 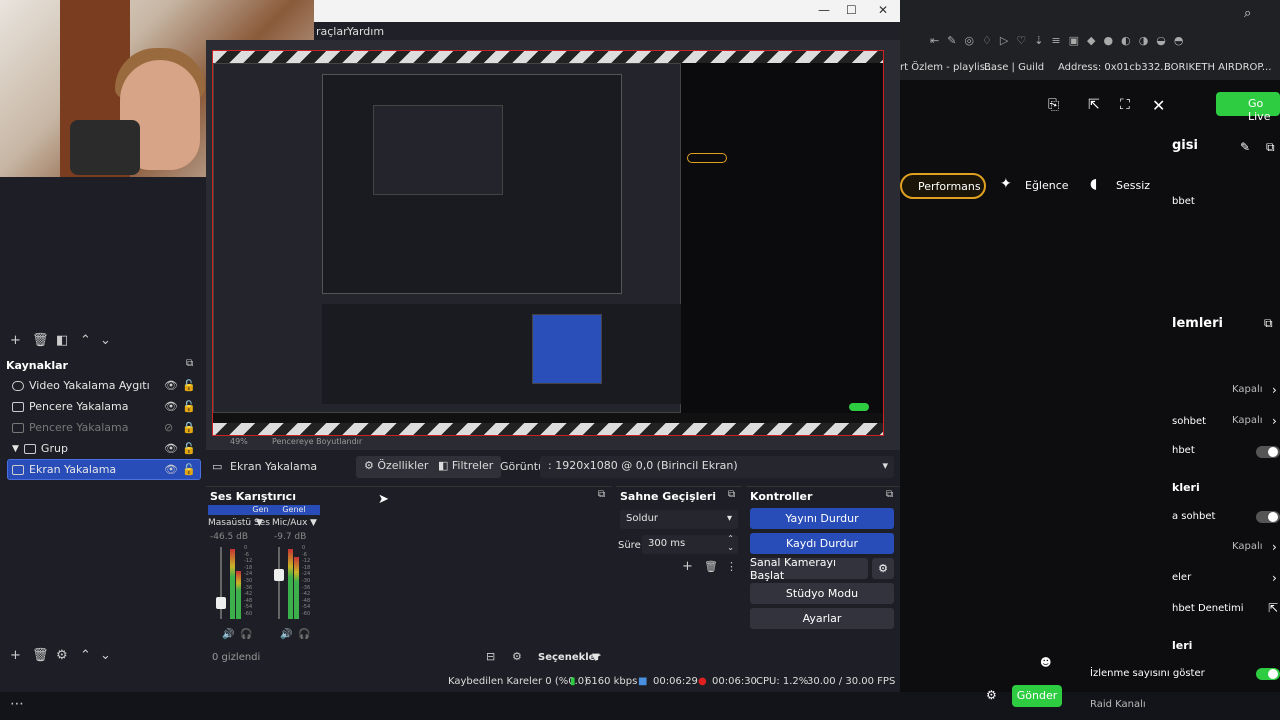 What do you see at coordinates (466, 467) in the screenshot?
I see `filters-button: ◧ Filtreler` at bounding box center [466, 467].